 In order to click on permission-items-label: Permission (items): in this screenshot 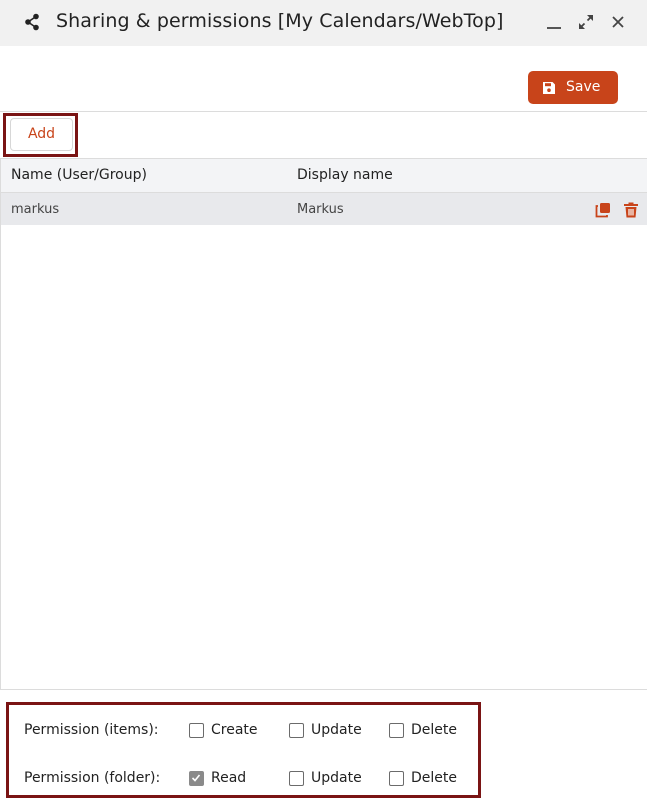, I will do `click(91, 730)`.